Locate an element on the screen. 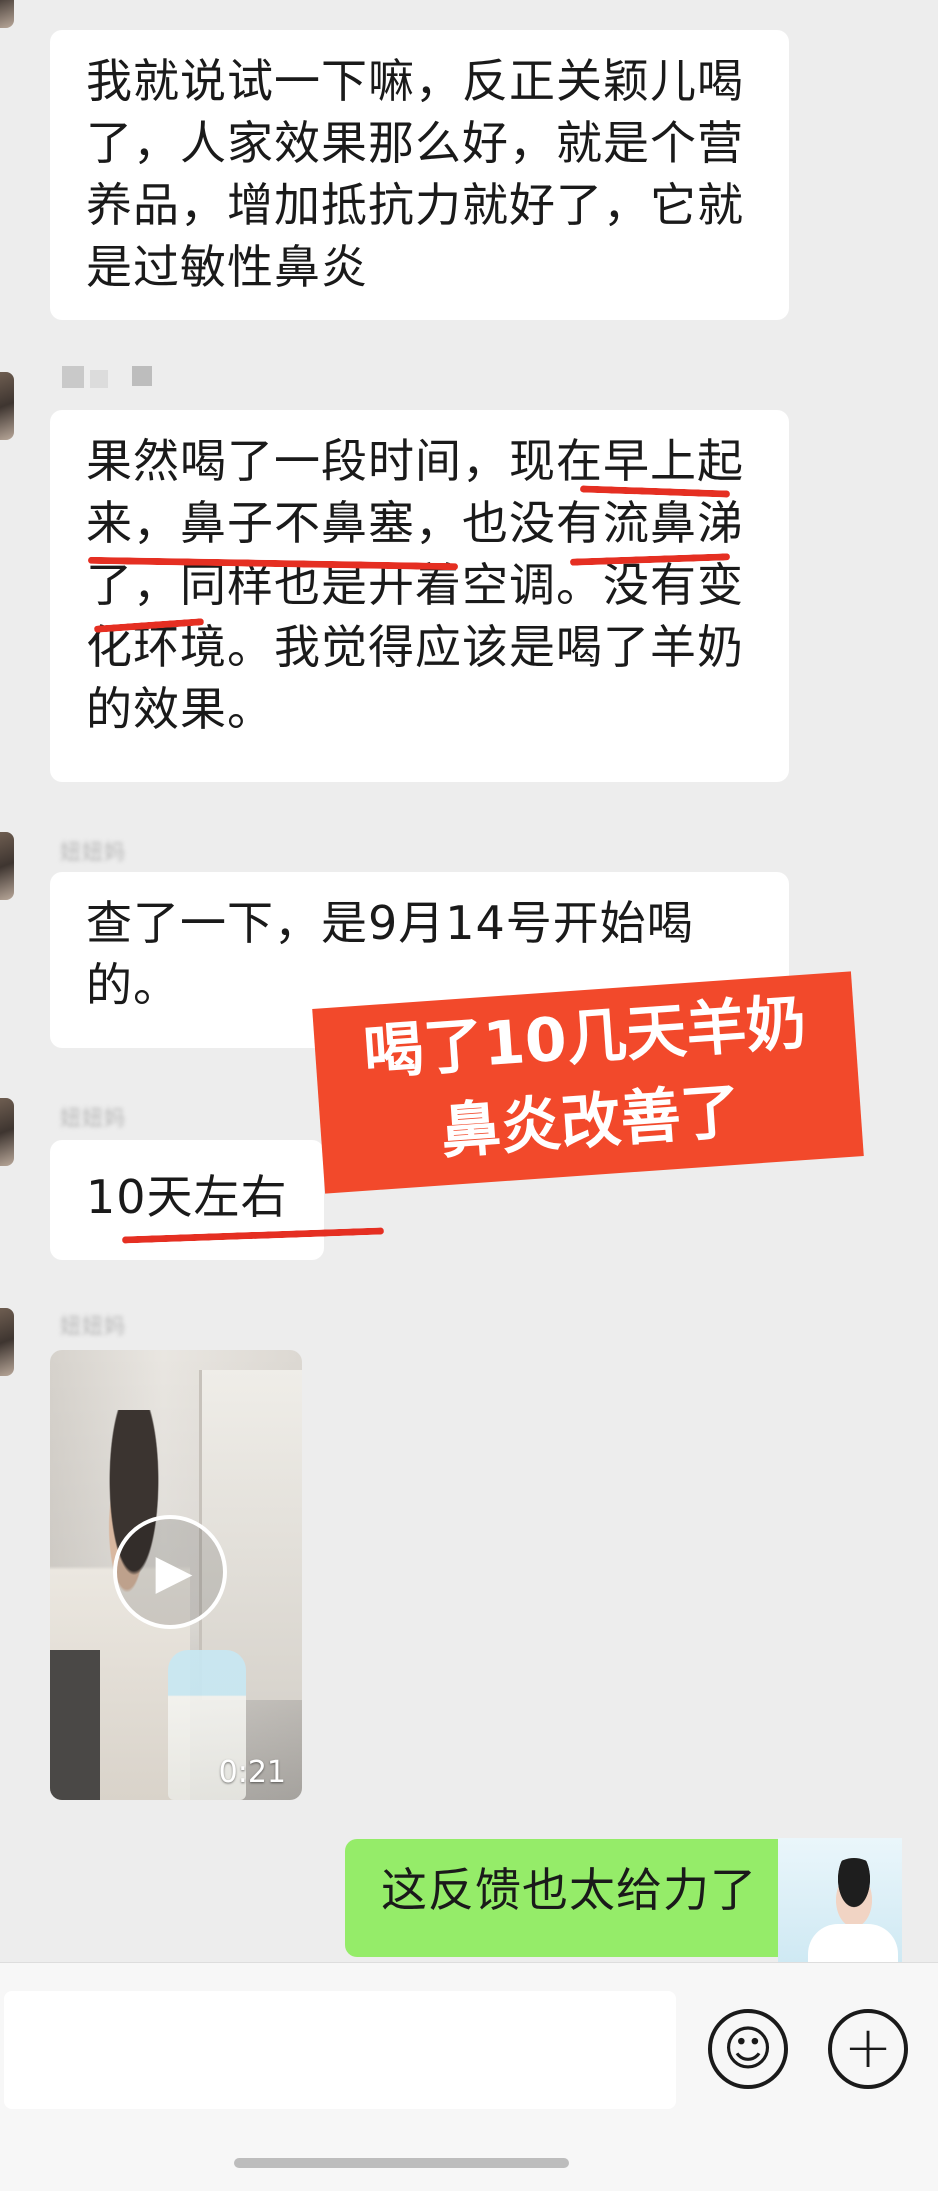 The image size is (938, 2191). video-duration: 0:21 is located at coordinates (252, 1772).